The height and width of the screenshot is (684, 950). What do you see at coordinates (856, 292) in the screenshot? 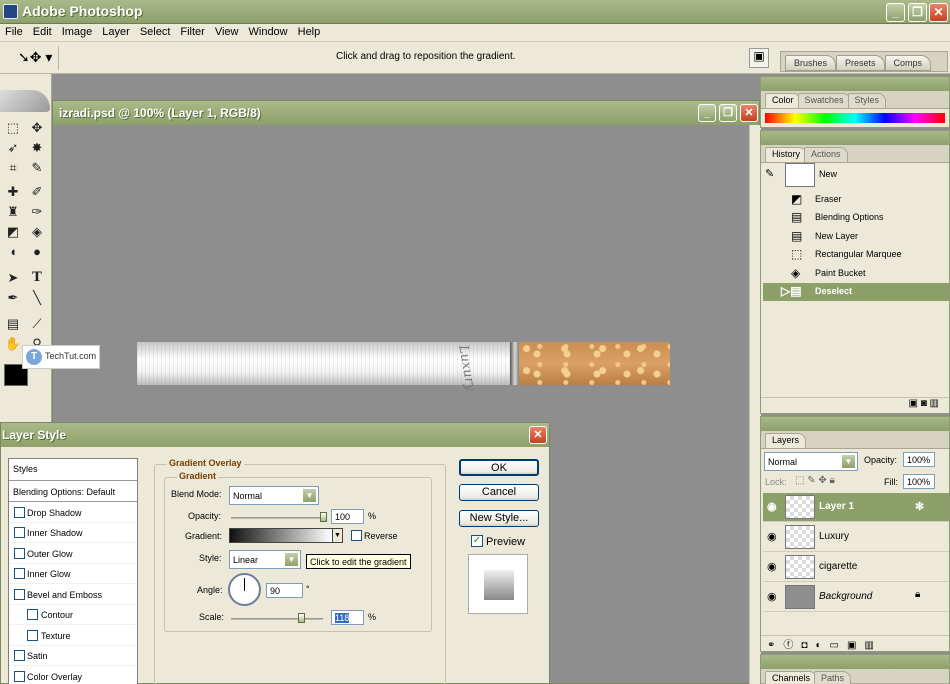
I see `history-item-selected: ▷▤ Deselect` at bounding box center [856, 292].